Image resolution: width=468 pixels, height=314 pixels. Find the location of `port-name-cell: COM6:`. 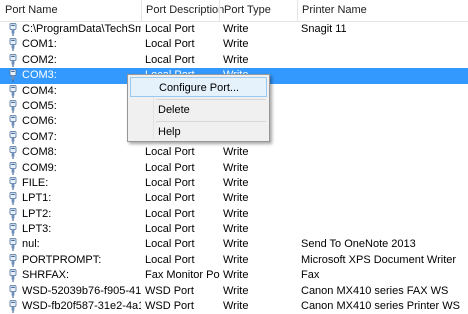

port-name-cell: COM6: is located at coordinates (73, 121).